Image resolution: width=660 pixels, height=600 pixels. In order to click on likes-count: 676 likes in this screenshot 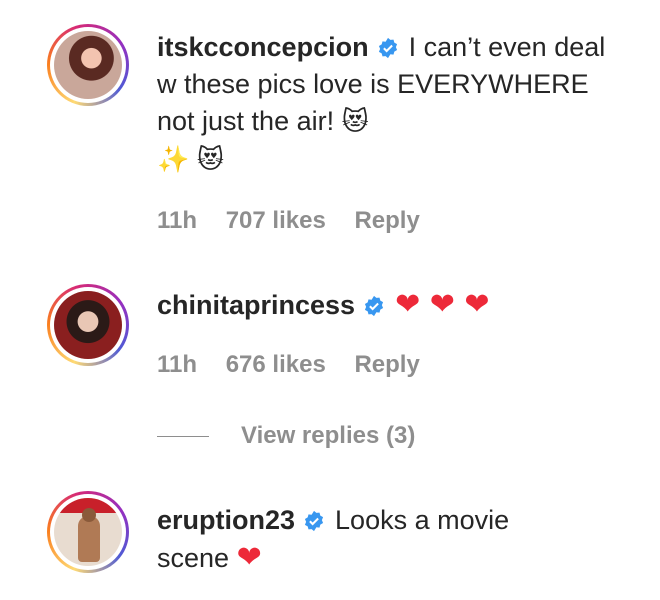, I will do `click(276, 364)`.